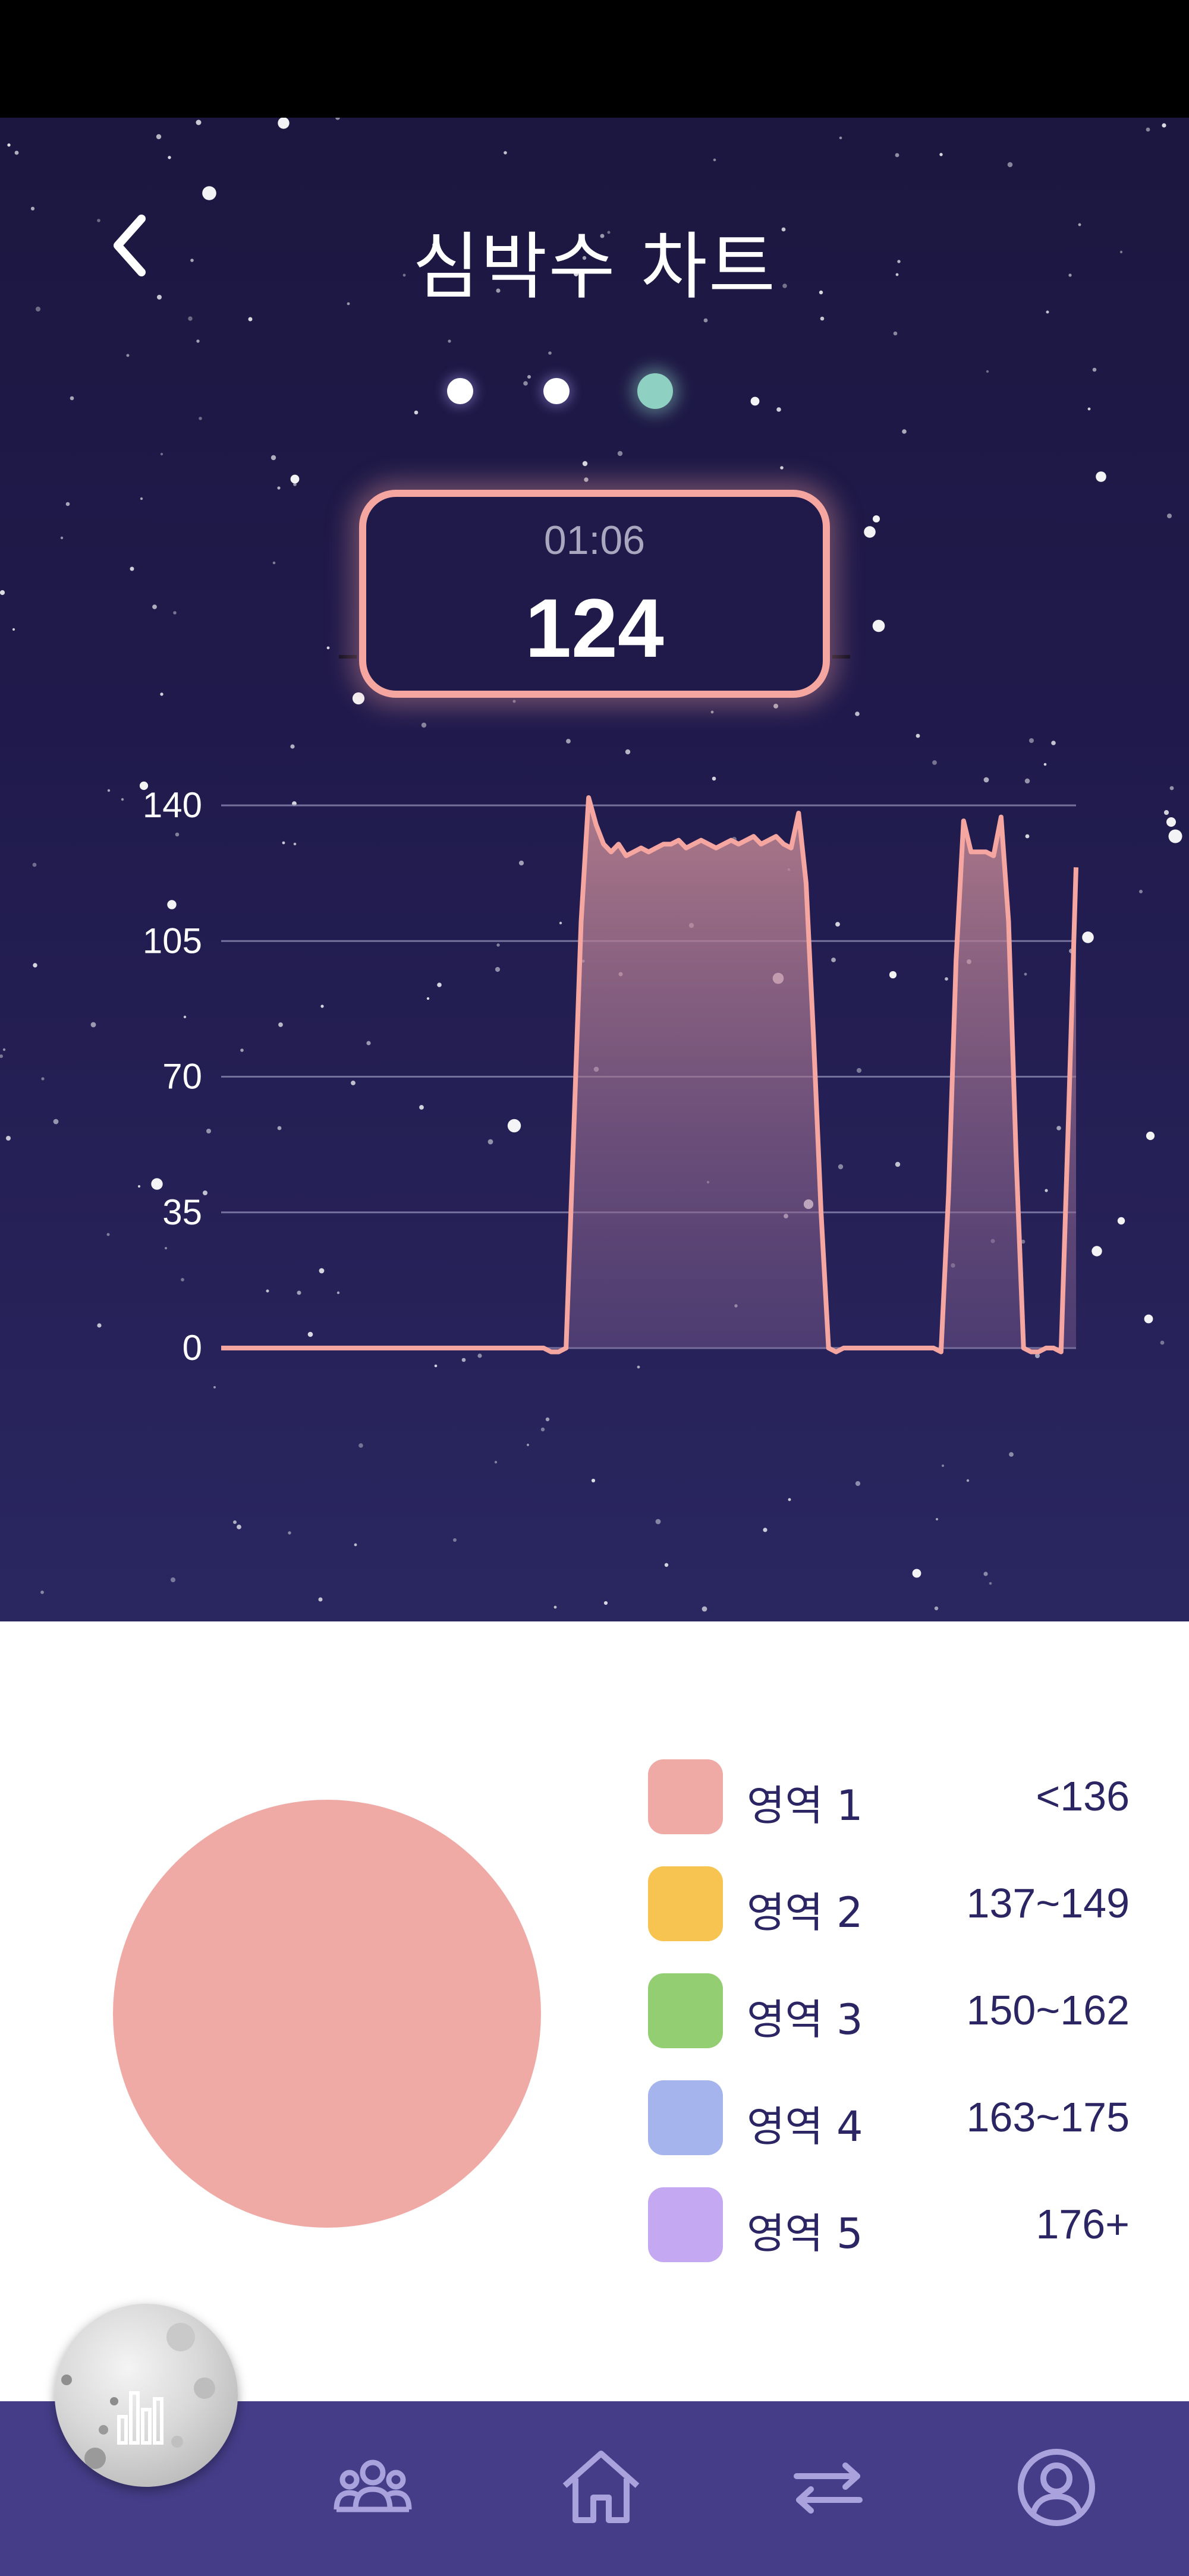 Image resolution: width=1189 pixels, height=2576 pixels. Describe the element at coordinates (805, 2019) in the screenshot. I see `zone-3-name: 영역 3` at that location.